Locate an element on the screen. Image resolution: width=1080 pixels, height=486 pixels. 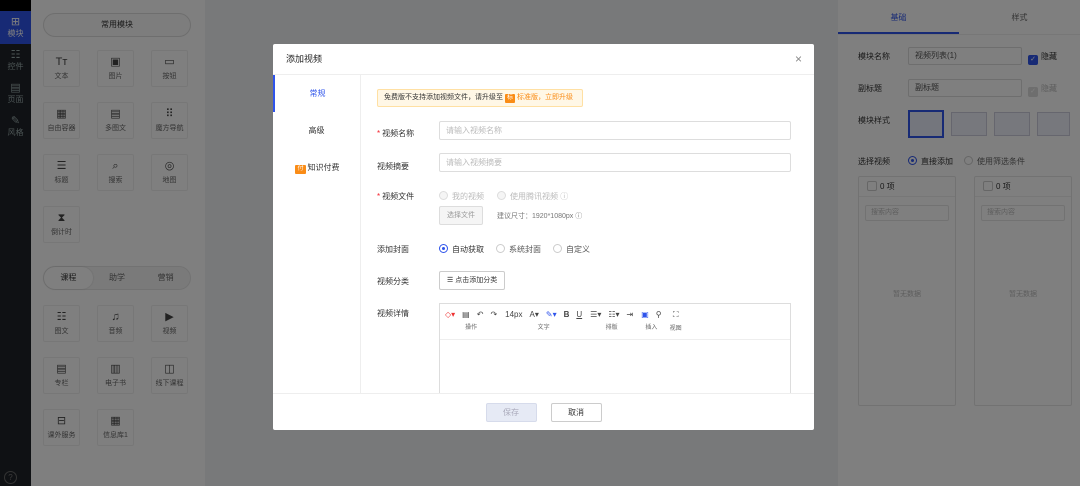
radio-tencent-video: 使用腾讯视频 ⓘ is located at coordinates (532, 196).